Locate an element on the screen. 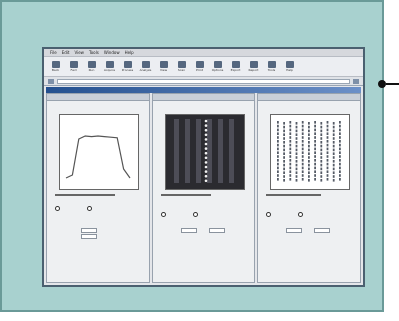 Image resolution: width=399 pixels, height=321 pixels. toolbar-button-report: Report is located at coordinates (253, 66).